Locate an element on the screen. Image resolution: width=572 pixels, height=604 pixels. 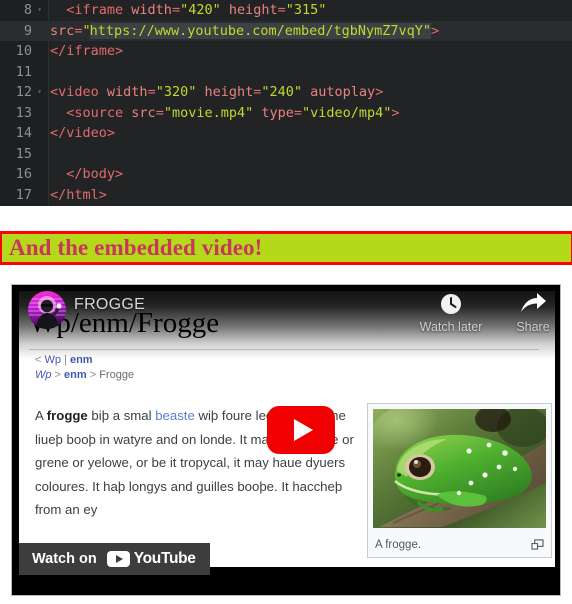
youtube-play-triangle is located at coordinates (119, 559).